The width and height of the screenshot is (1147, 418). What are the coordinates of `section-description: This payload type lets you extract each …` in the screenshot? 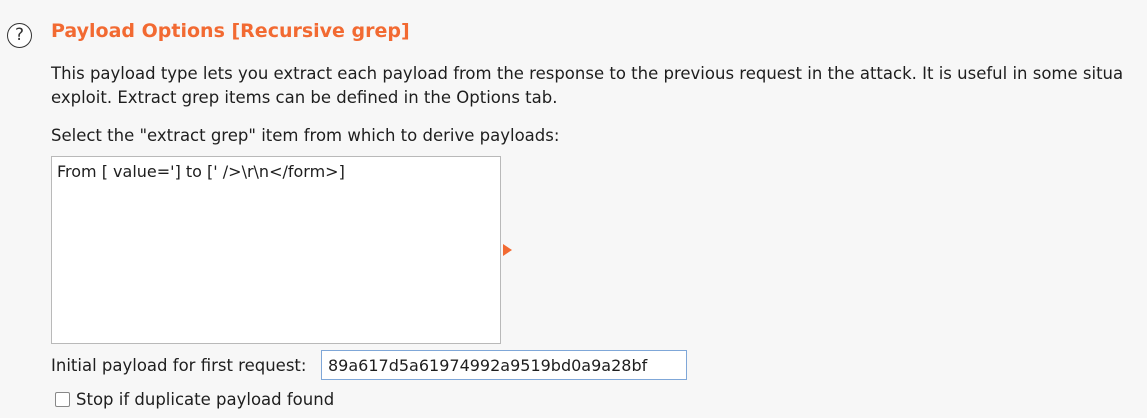 It's located at (587, 86).